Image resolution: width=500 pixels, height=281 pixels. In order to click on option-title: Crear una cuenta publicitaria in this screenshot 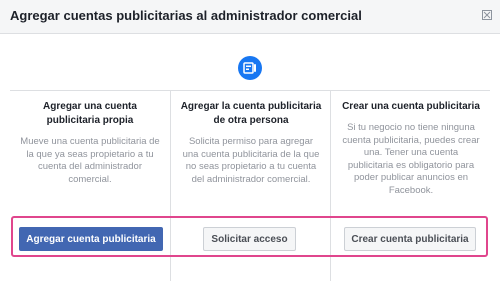, I will do `click(411, 106)`.